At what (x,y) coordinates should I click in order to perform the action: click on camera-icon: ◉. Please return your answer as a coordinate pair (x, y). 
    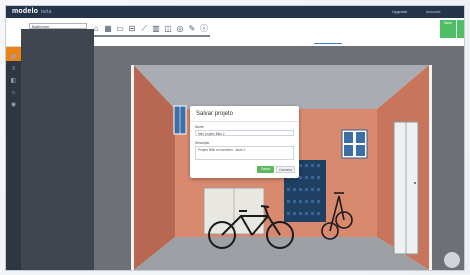
    Looking at the image, I should click on (13, 105).